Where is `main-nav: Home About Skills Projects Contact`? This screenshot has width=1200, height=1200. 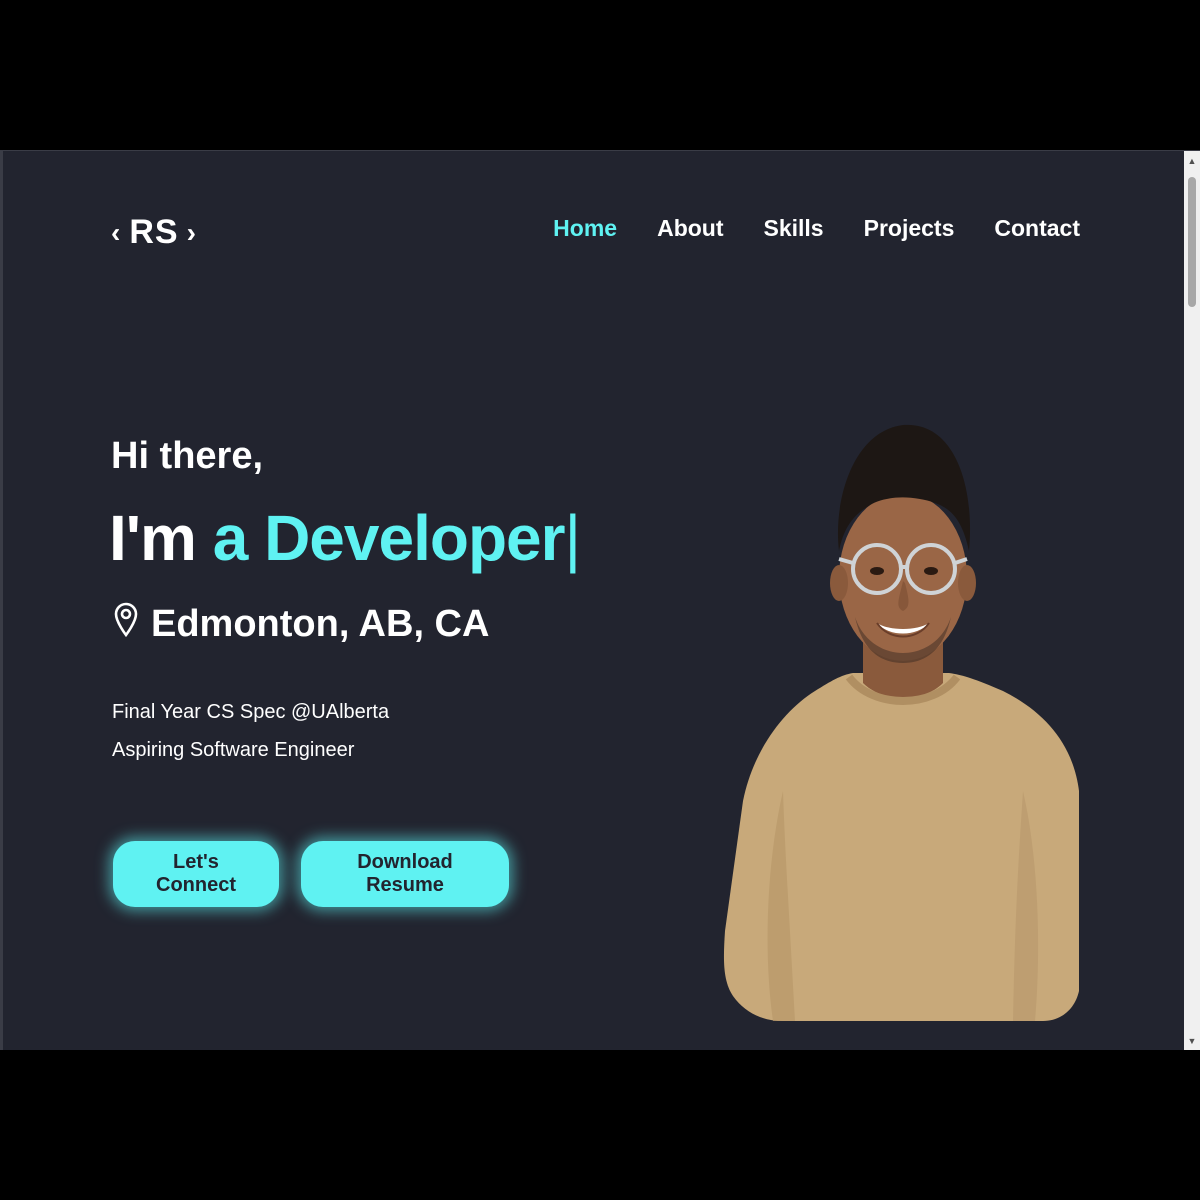 main-nav: Home About Skills Projects Contact is located at coordinates (816, 228).